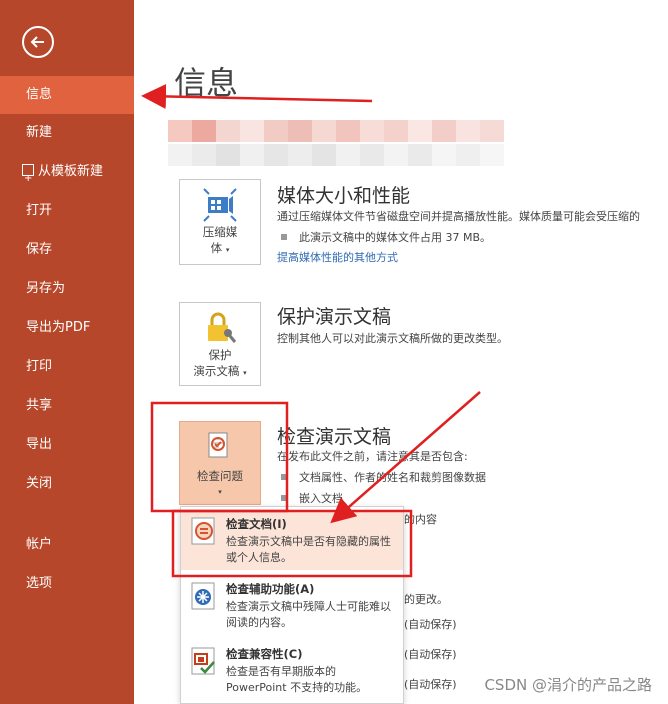 The width and height of the screenshot is (668, 704). Describe the element at coordinates (67, 289) in the screenshot. I see `sidebar-item-save-as: 另存为` at that location.